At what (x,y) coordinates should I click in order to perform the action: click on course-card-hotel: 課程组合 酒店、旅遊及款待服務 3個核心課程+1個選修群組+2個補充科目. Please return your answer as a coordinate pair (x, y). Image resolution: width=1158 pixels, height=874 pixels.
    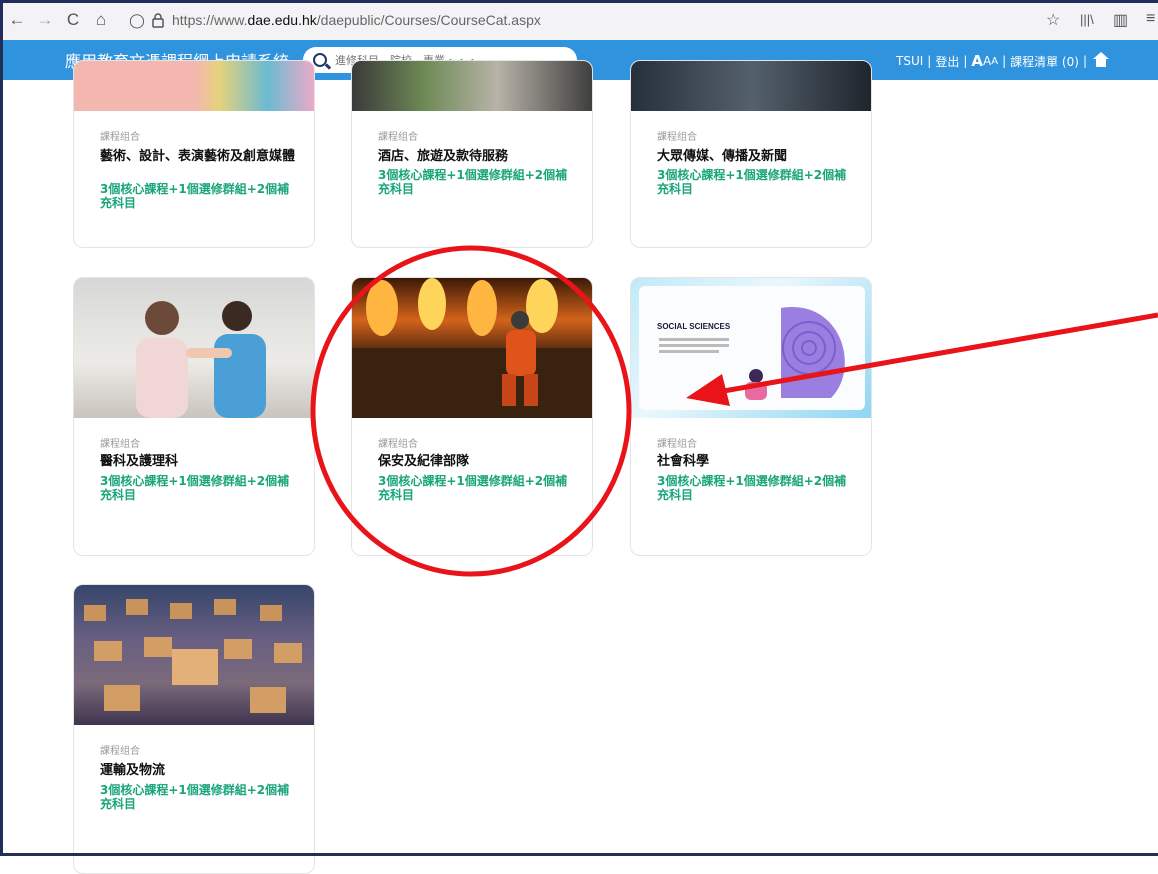
    Looking at the image, I should click on (472, 154).